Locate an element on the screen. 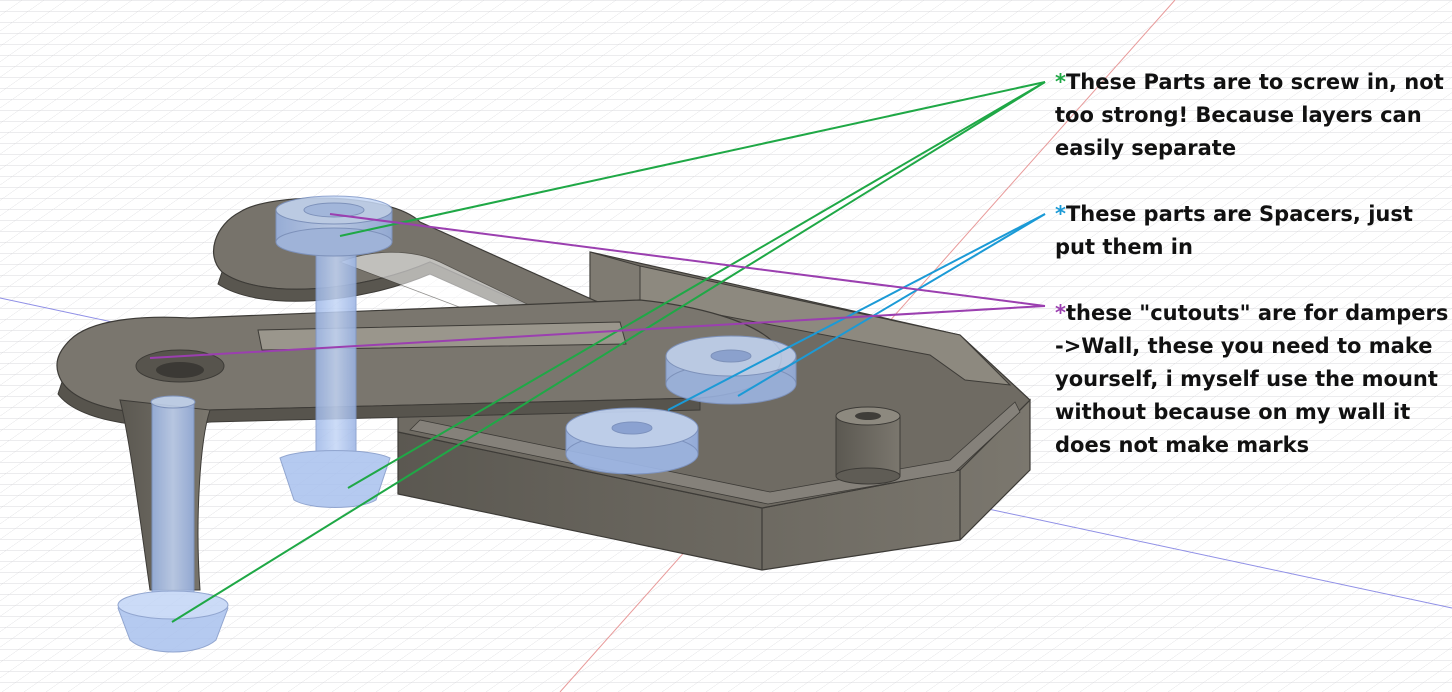  spacer-upper is located at coordinates (731, 370).